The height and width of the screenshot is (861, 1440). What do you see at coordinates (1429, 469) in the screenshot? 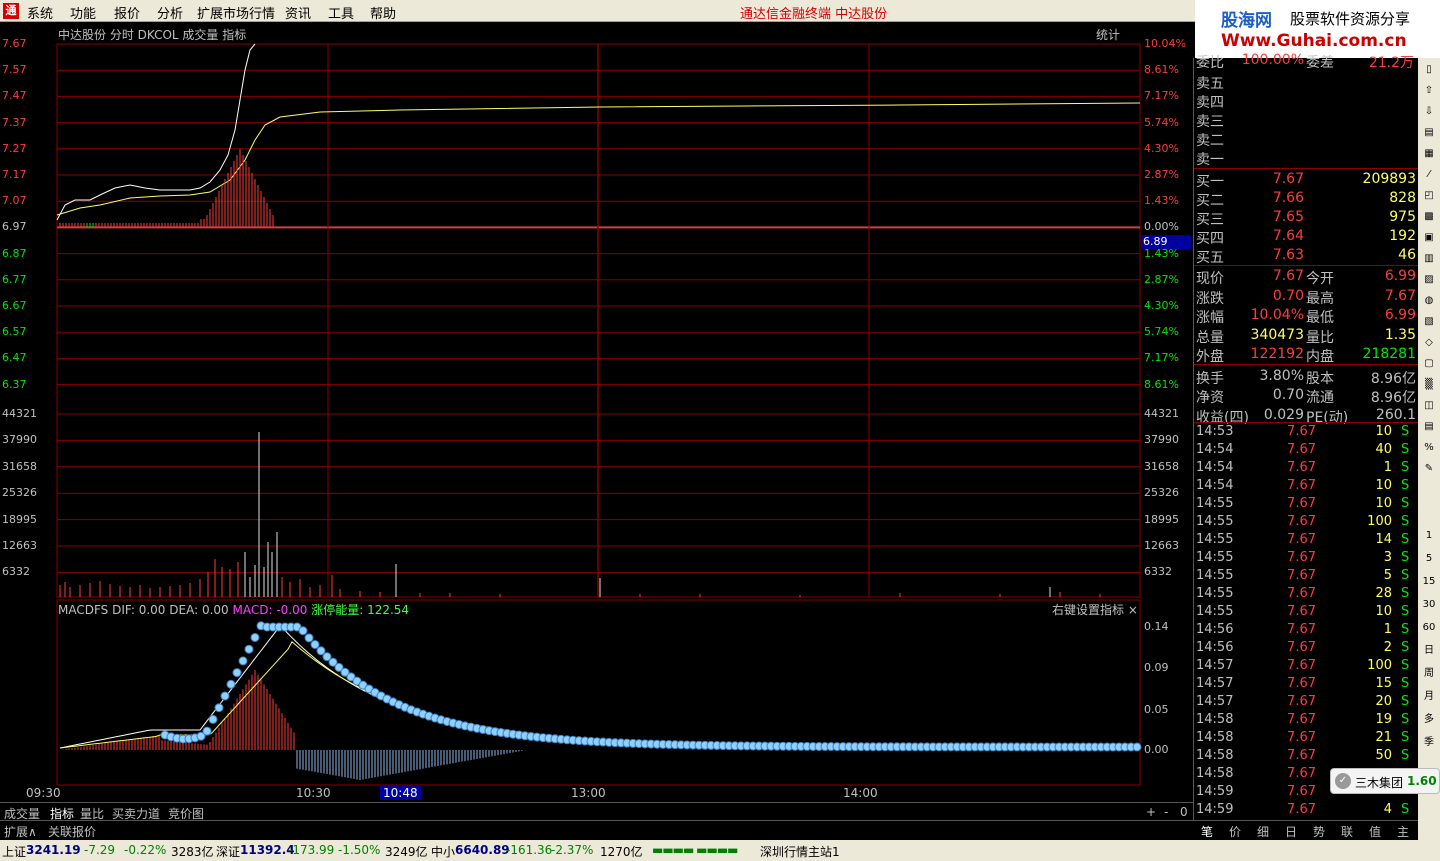
I see `toolbar-icon: ✎` at bounding box center [1429, 469].